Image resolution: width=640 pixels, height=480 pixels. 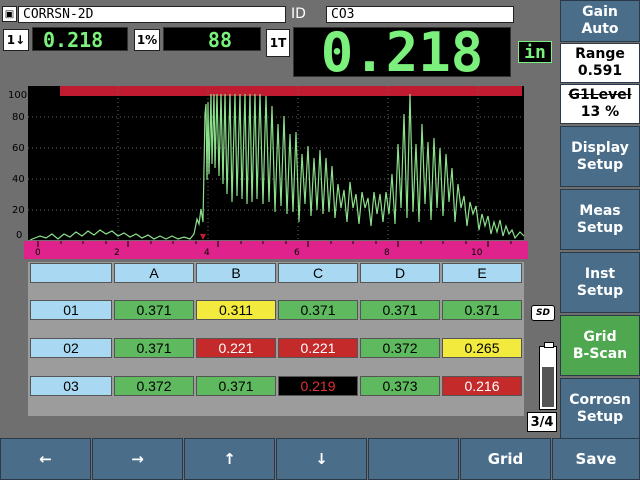 What do you see at coordinates (600, 210) in the screenshot?
I see `meas-label: Meas` at bounding box center [600, 210].